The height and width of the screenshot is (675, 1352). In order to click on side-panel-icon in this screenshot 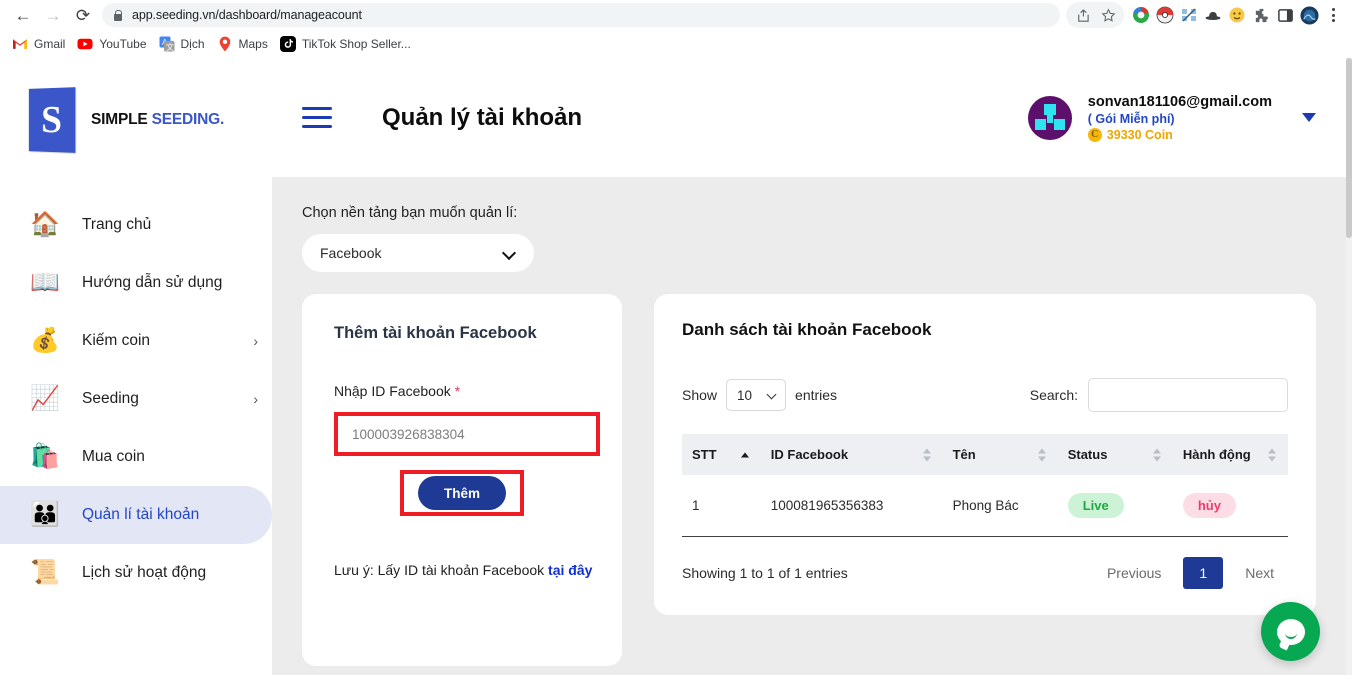, I will do `click(1285, 15)`.